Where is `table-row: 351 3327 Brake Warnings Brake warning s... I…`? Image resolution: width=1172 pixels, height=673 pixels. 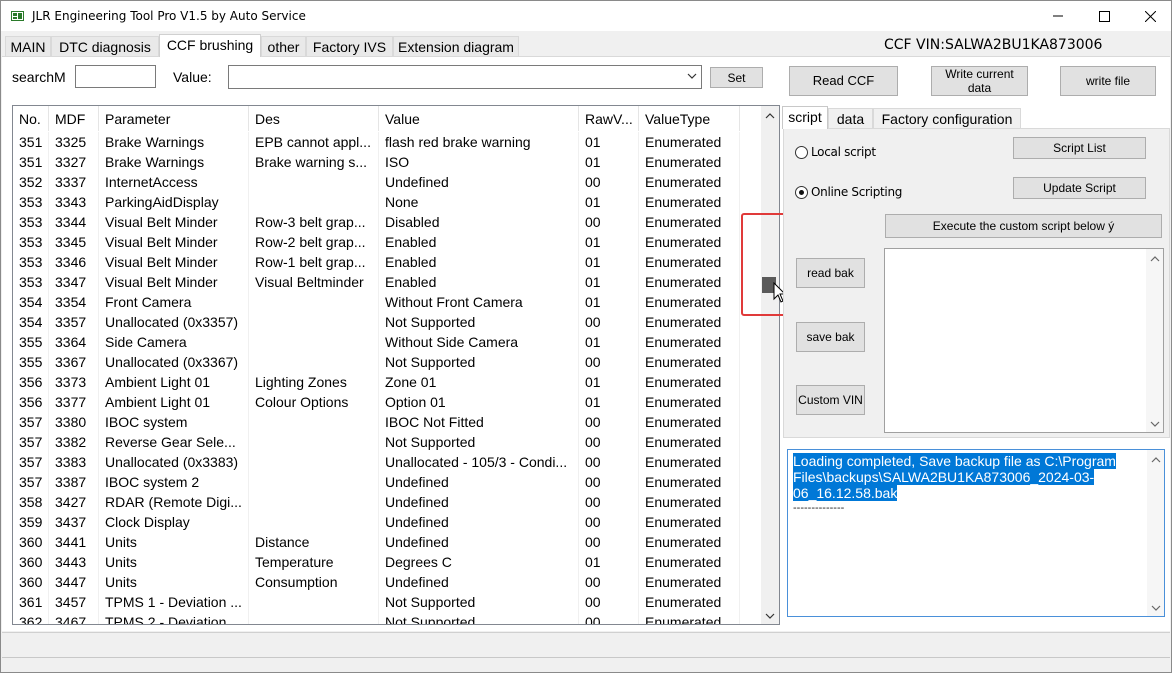
table-row: 351 3327 Brake Warnings Brake warning s... I… is located at coordinates (385, 162).